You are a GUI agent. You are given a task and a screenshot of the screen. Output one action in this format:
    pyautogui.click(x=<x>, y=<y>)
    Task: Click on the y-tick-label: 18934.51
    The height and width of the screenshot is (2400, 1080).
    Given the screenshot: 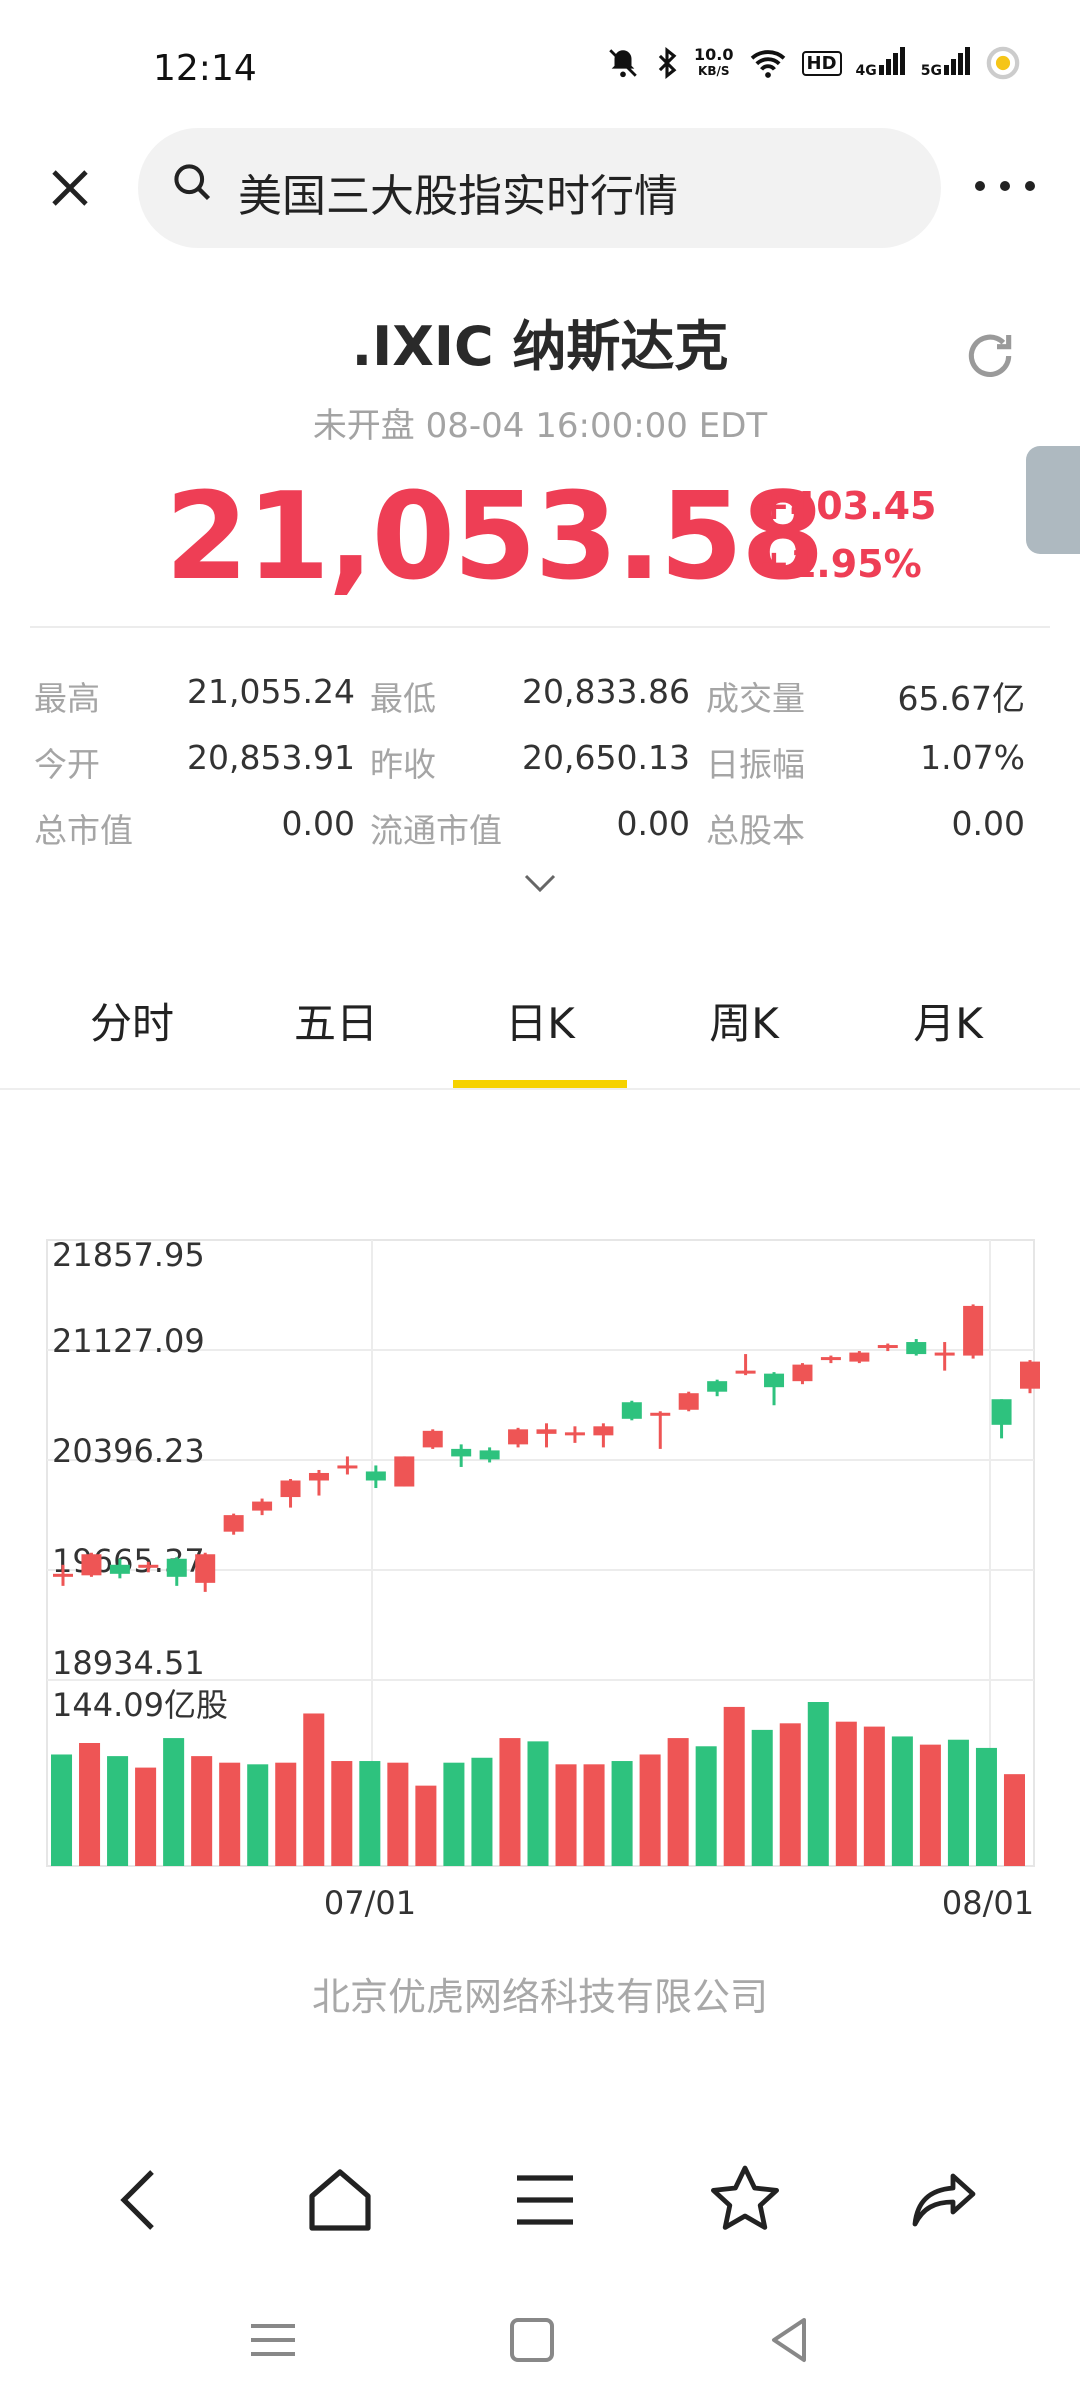 What is the action you would take?
    pyautogui.click(x=128, y=1663)
    